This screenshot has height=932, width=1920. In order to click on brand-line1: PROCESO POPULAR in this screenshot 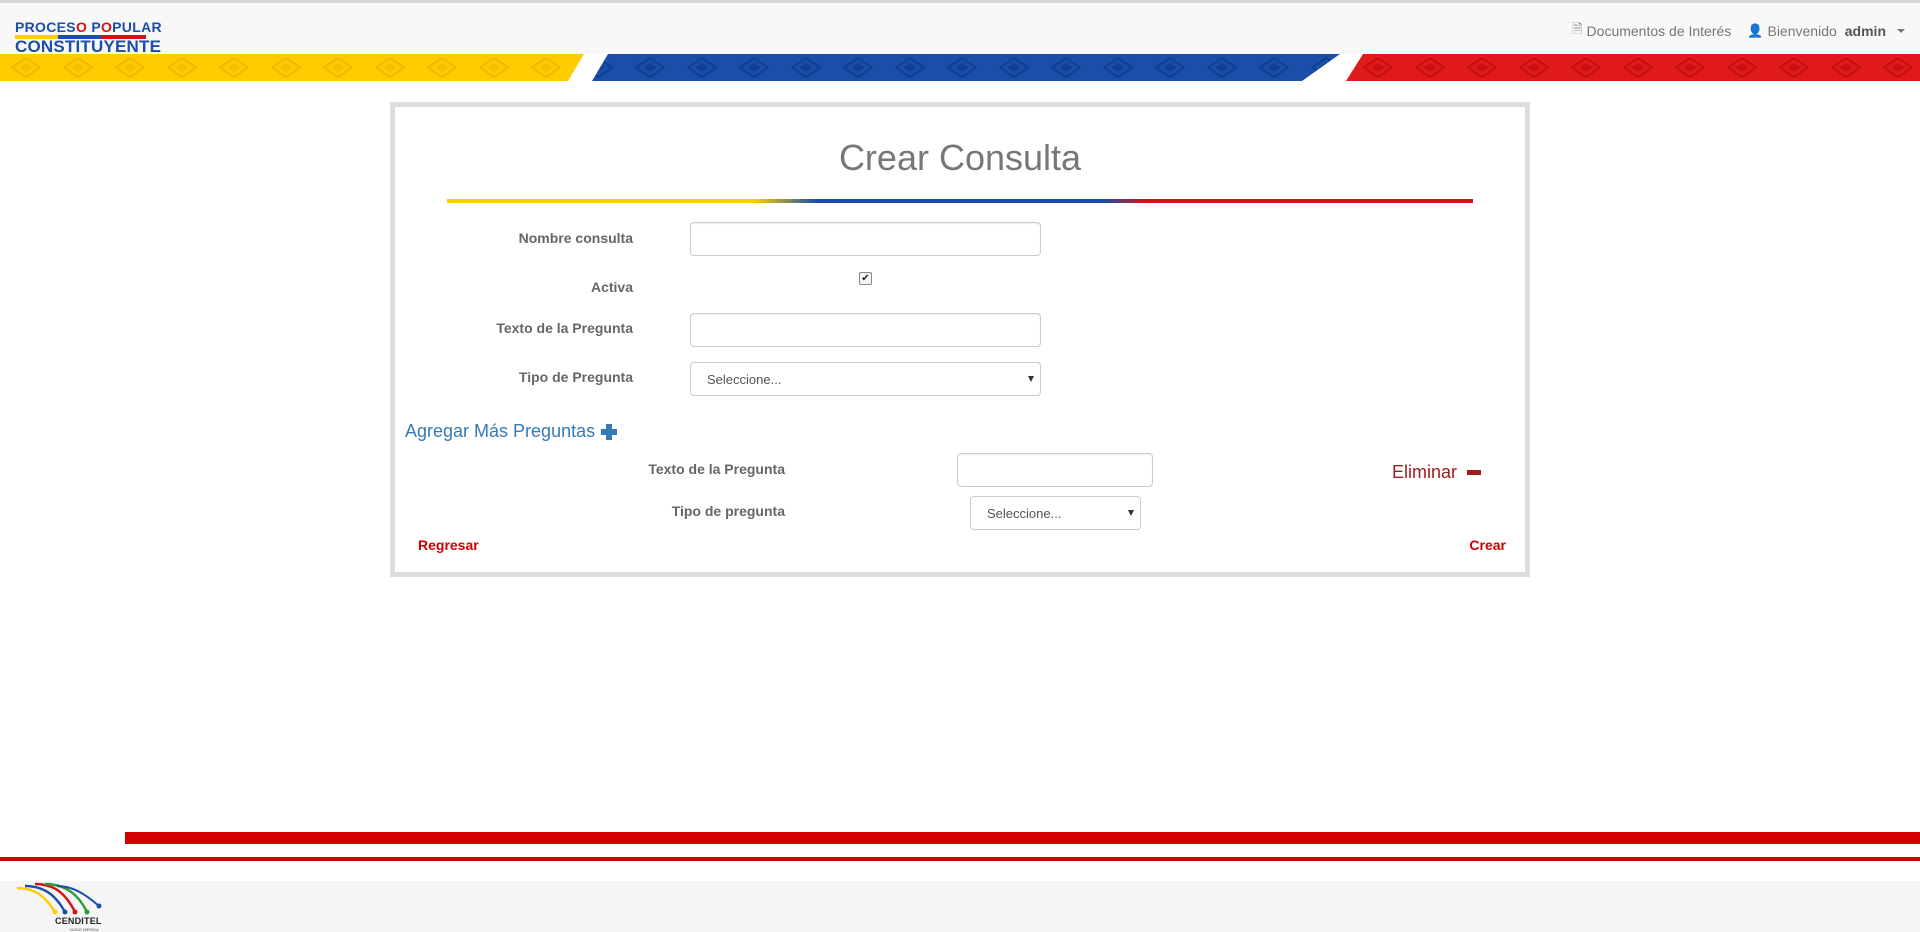, I will do `click(88, 27)`.